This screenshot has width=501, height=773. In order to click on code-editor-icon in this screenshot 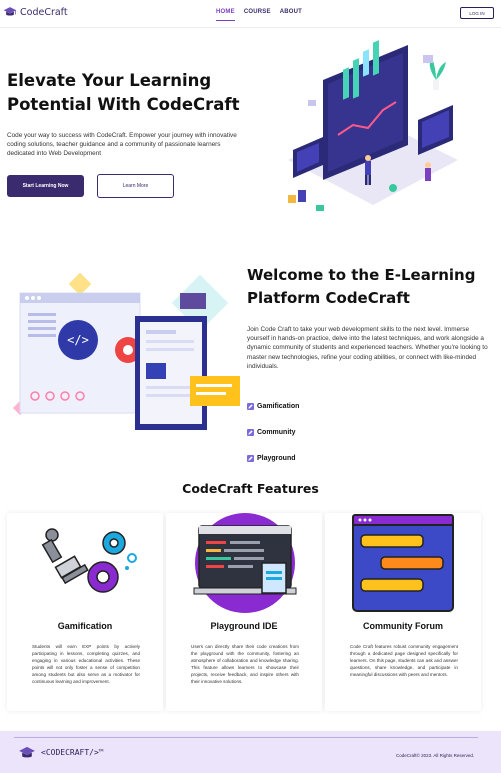, I will do `click(245, 563)`.